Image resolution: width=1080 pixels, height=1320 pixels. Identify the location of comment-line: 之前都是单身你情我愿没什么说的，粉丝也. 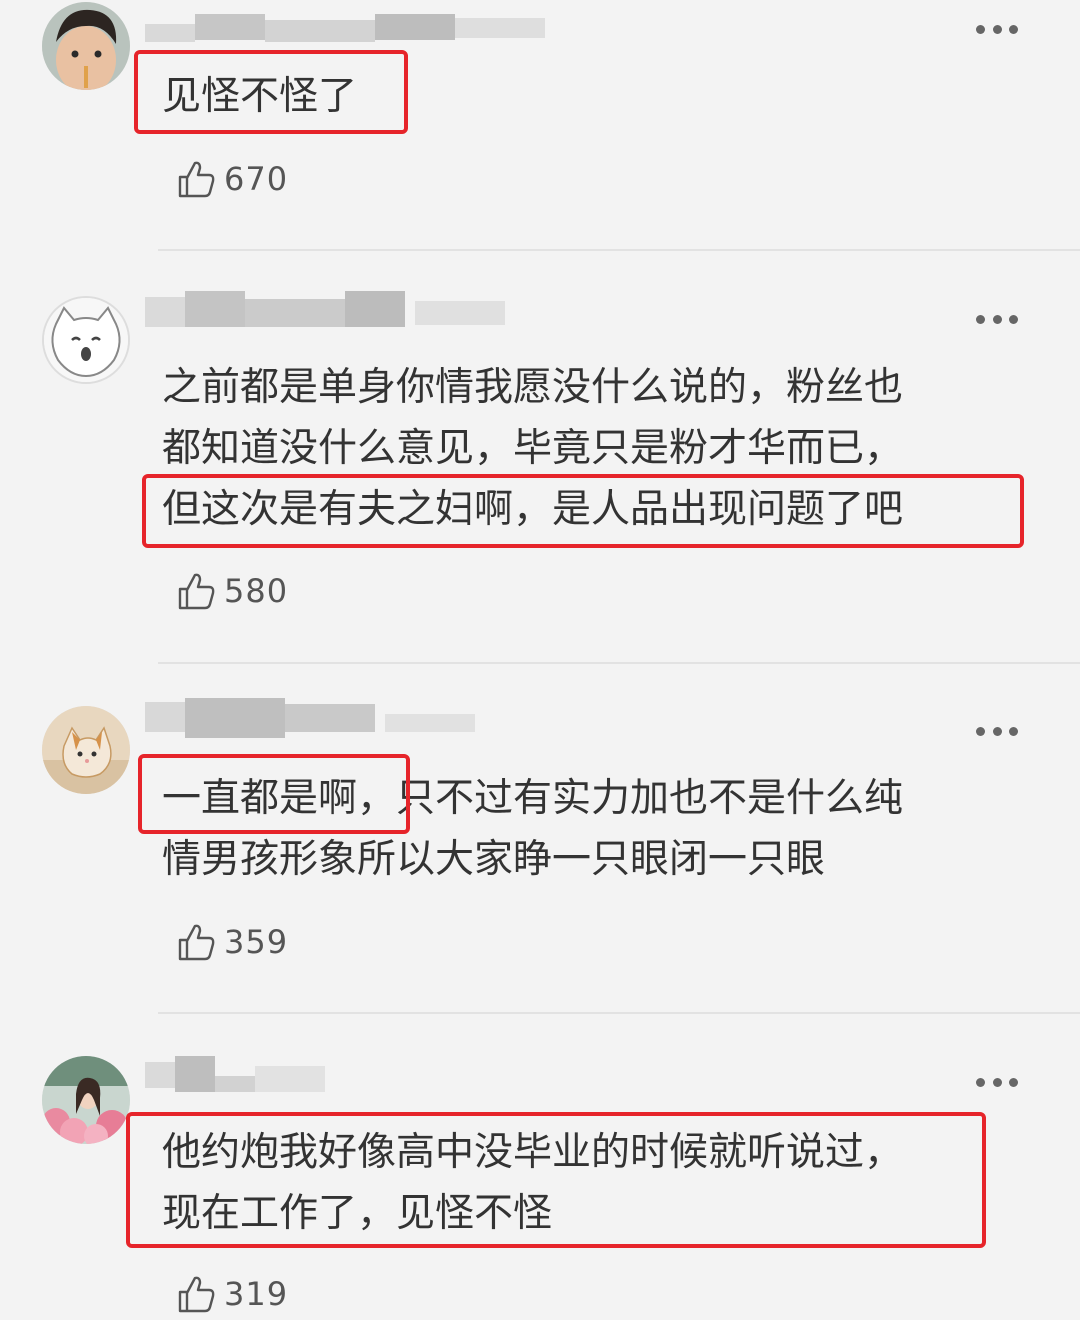
(533, 387).